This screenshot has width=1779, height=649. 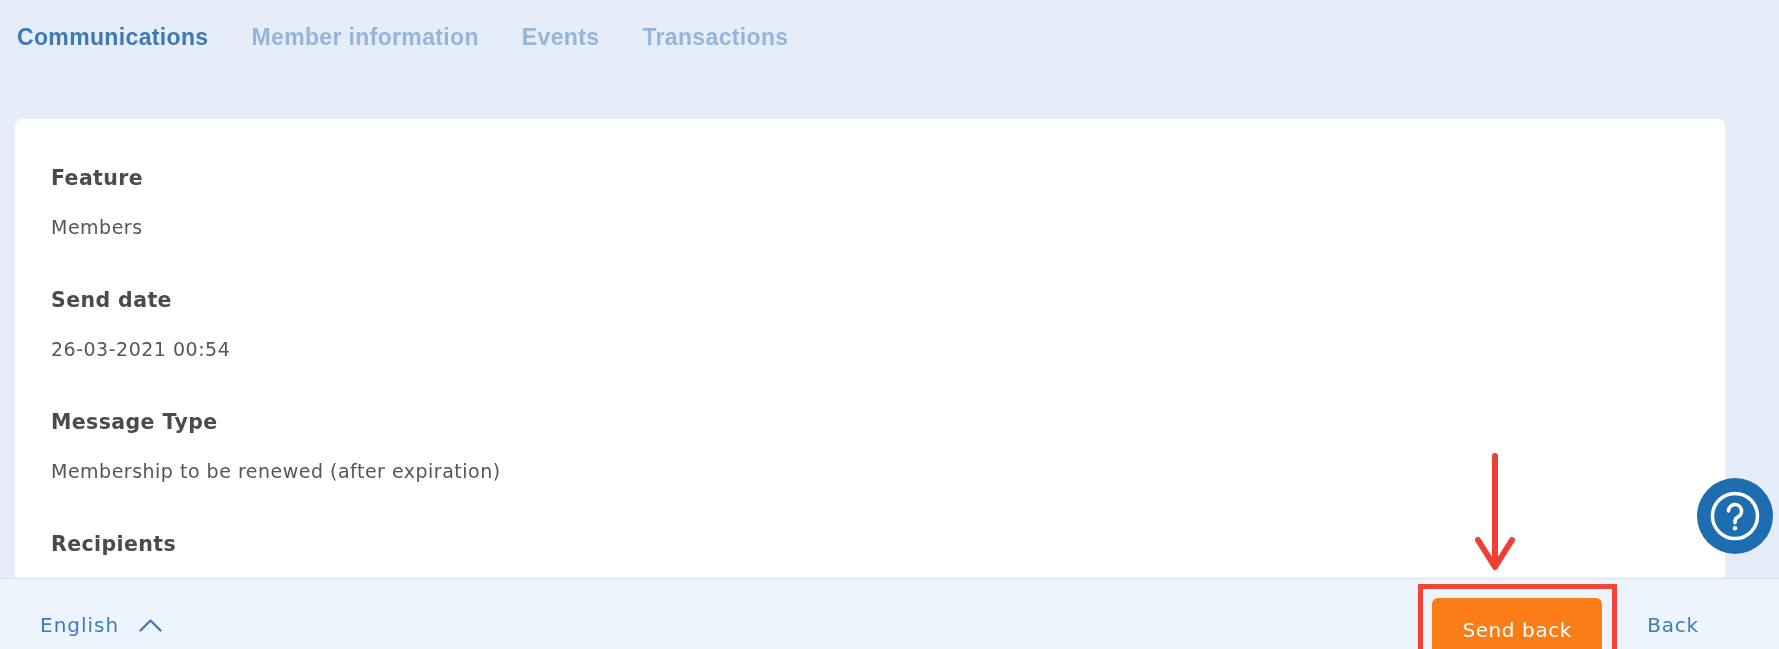 I want to click on tab: Communications, so click(x=113, y=37).